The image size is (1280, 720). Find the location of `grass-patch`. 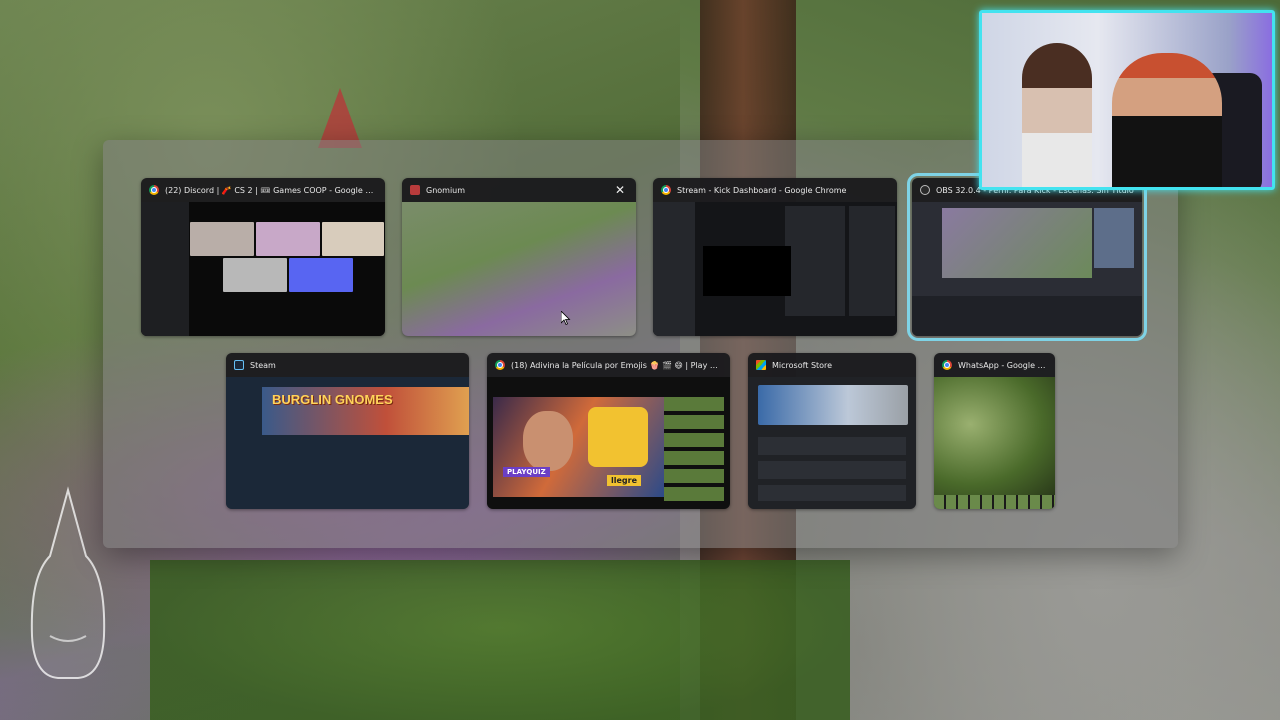

grass-patch is located at coordinates (500, 640).